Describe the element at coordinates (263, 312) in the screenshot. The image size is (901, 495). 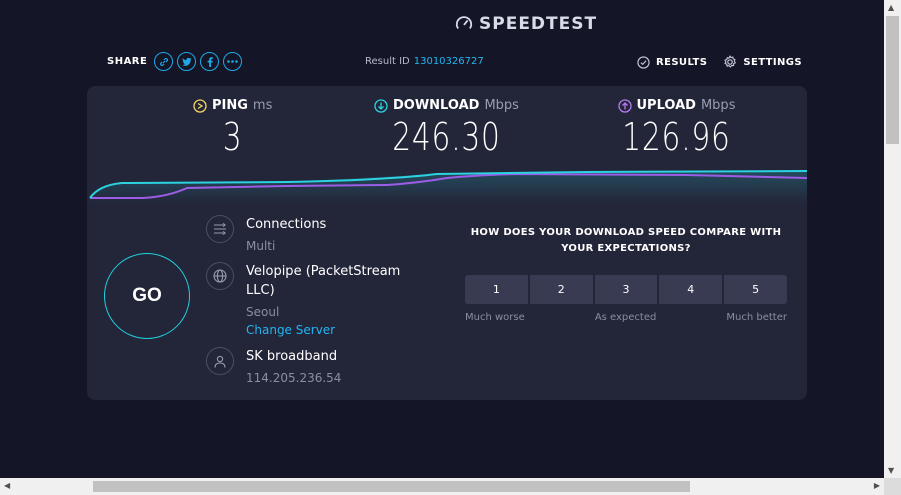
I see `server-city: Seoul` at that location.